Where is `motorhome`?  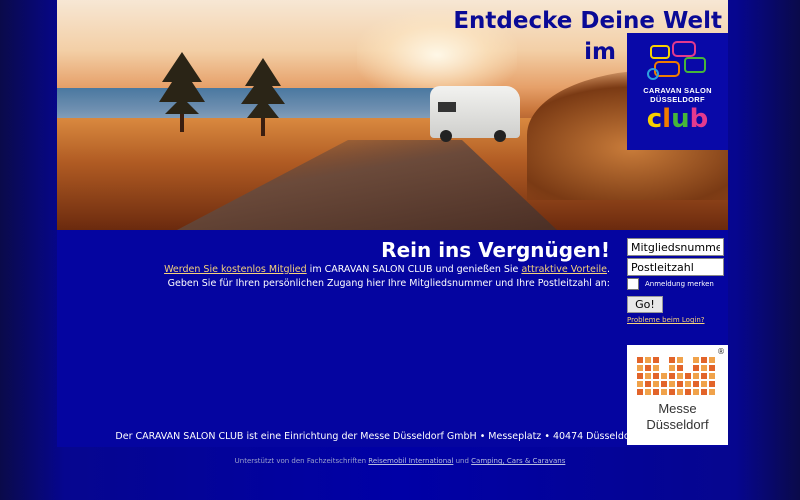 motorhome is located at coordinates (475, 114).